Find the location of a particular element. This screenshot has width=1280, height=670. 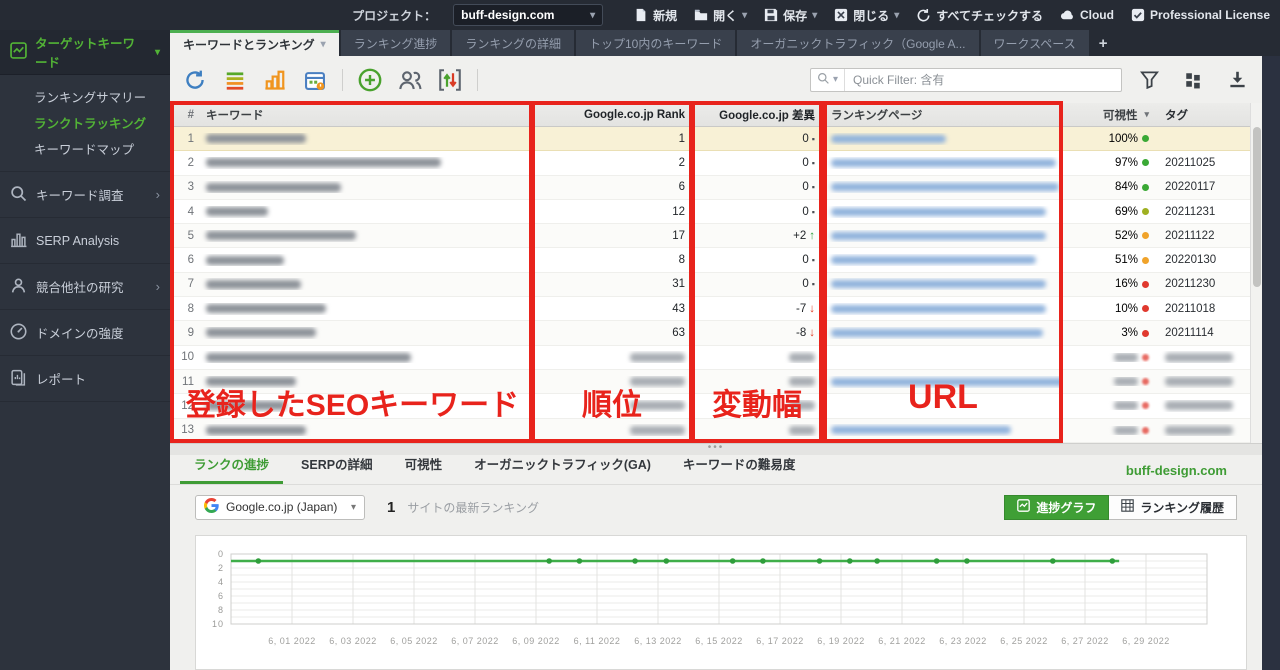

detail-tab-1: ランクの進捗 is located at coordinates (232, 466).